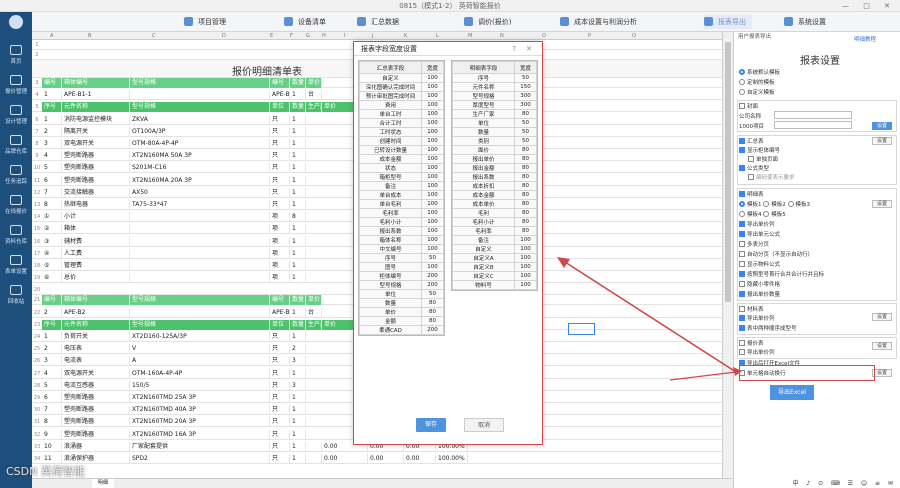  What do you see at coordinates (494, 114) in the screenshot?
I see `field-row: 生产厂家 80` at bounding box center [494, 114].